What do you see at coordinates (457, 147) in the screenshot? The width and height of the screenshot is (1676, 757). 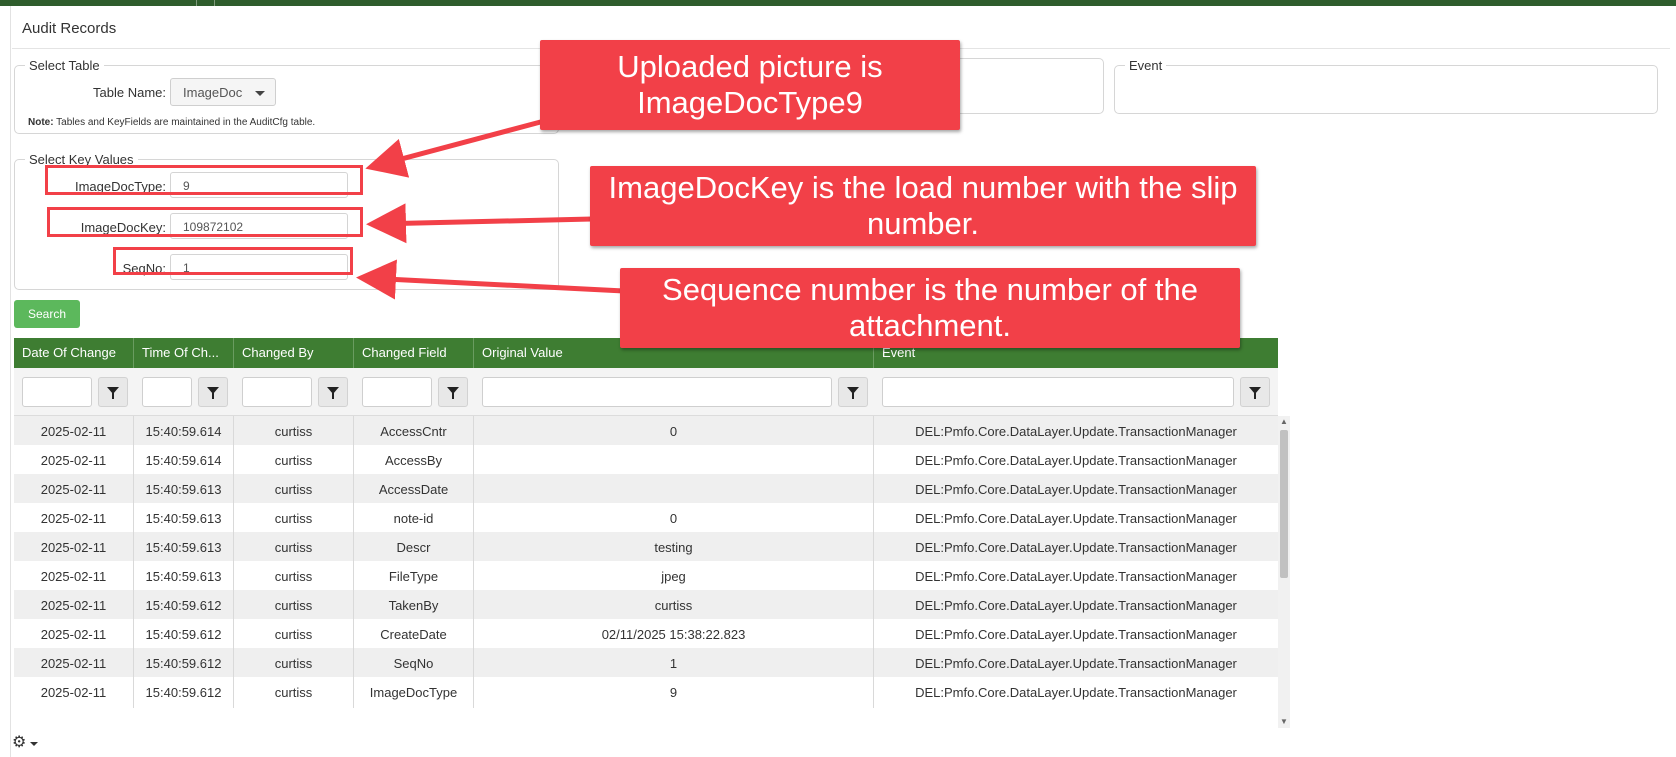 I see `arrow-to-image-doc-type` at bounding box center [457, 147].